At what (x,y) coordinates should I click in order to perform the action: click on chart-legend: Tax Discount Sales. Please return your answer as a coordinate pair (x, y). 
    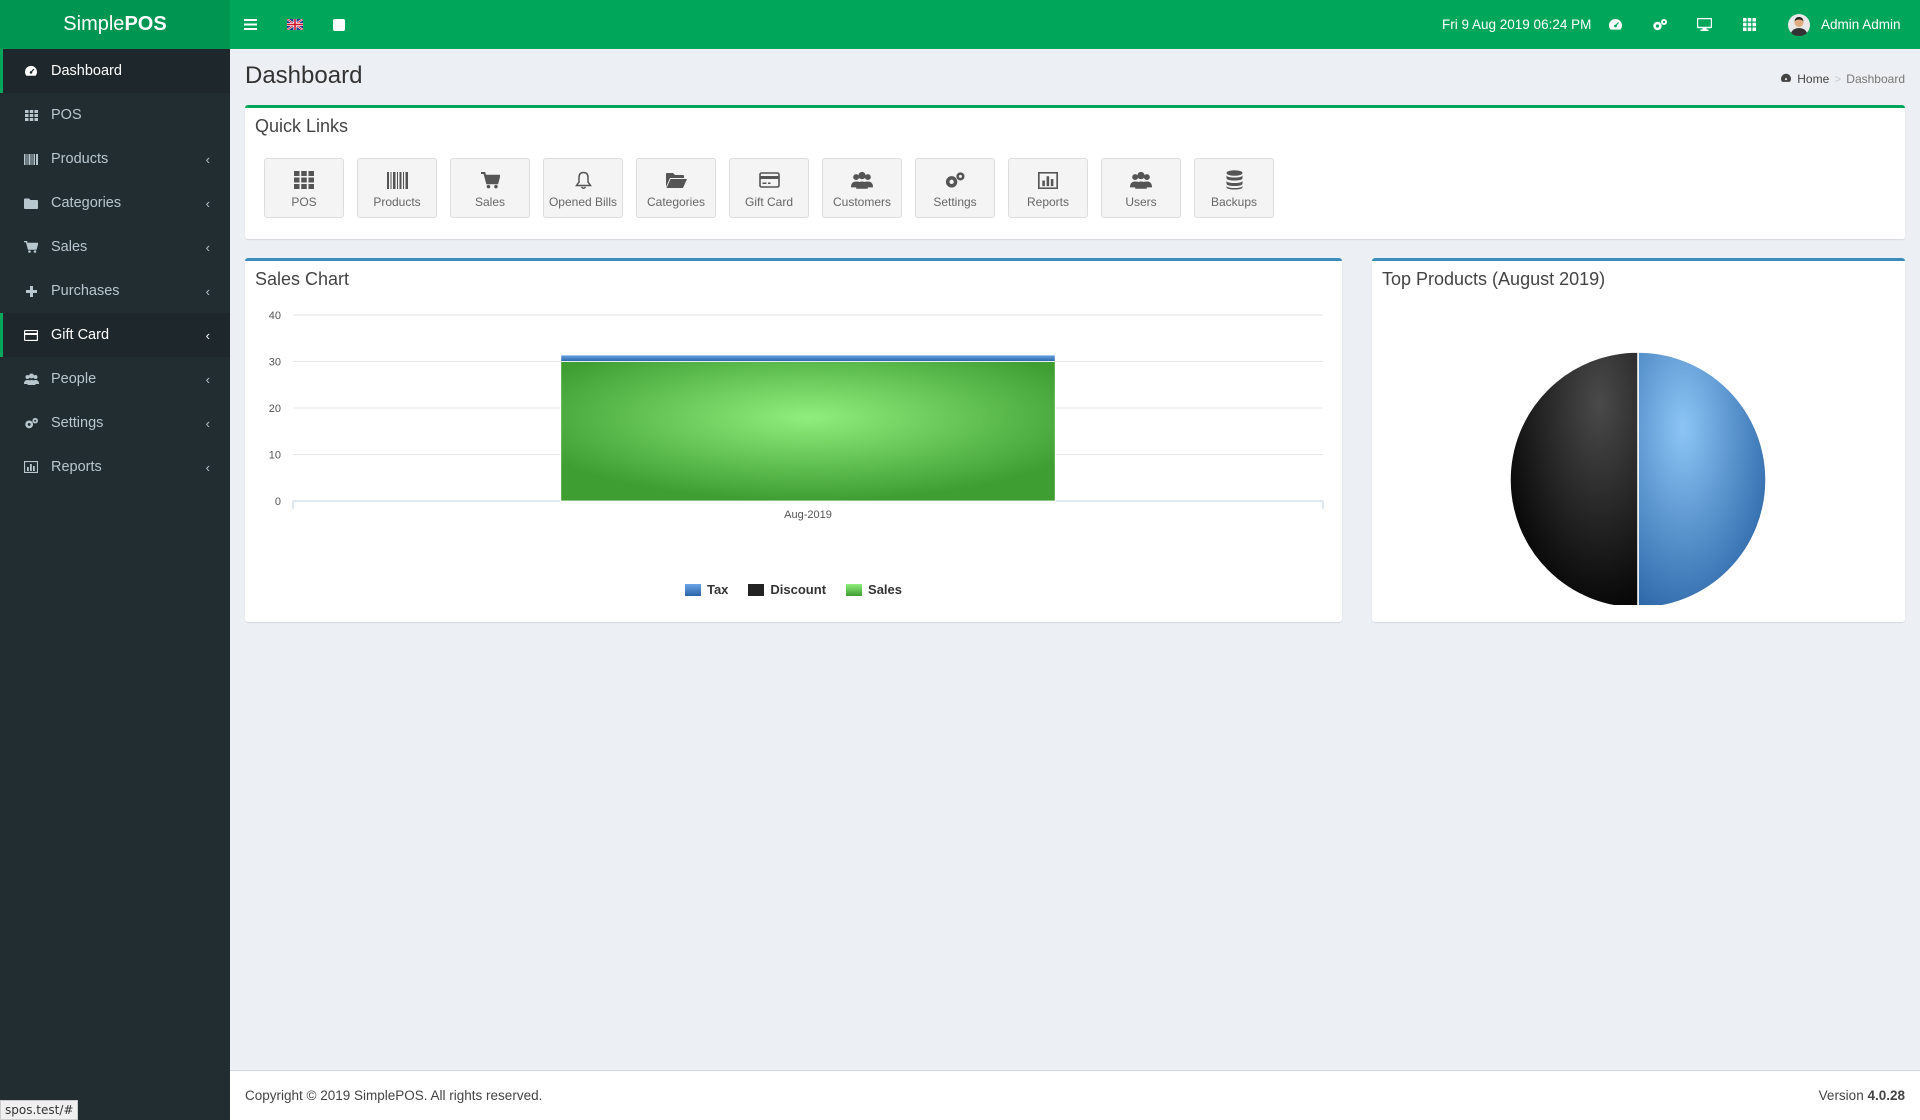
    Looking at the image, I should click on (793, 589).